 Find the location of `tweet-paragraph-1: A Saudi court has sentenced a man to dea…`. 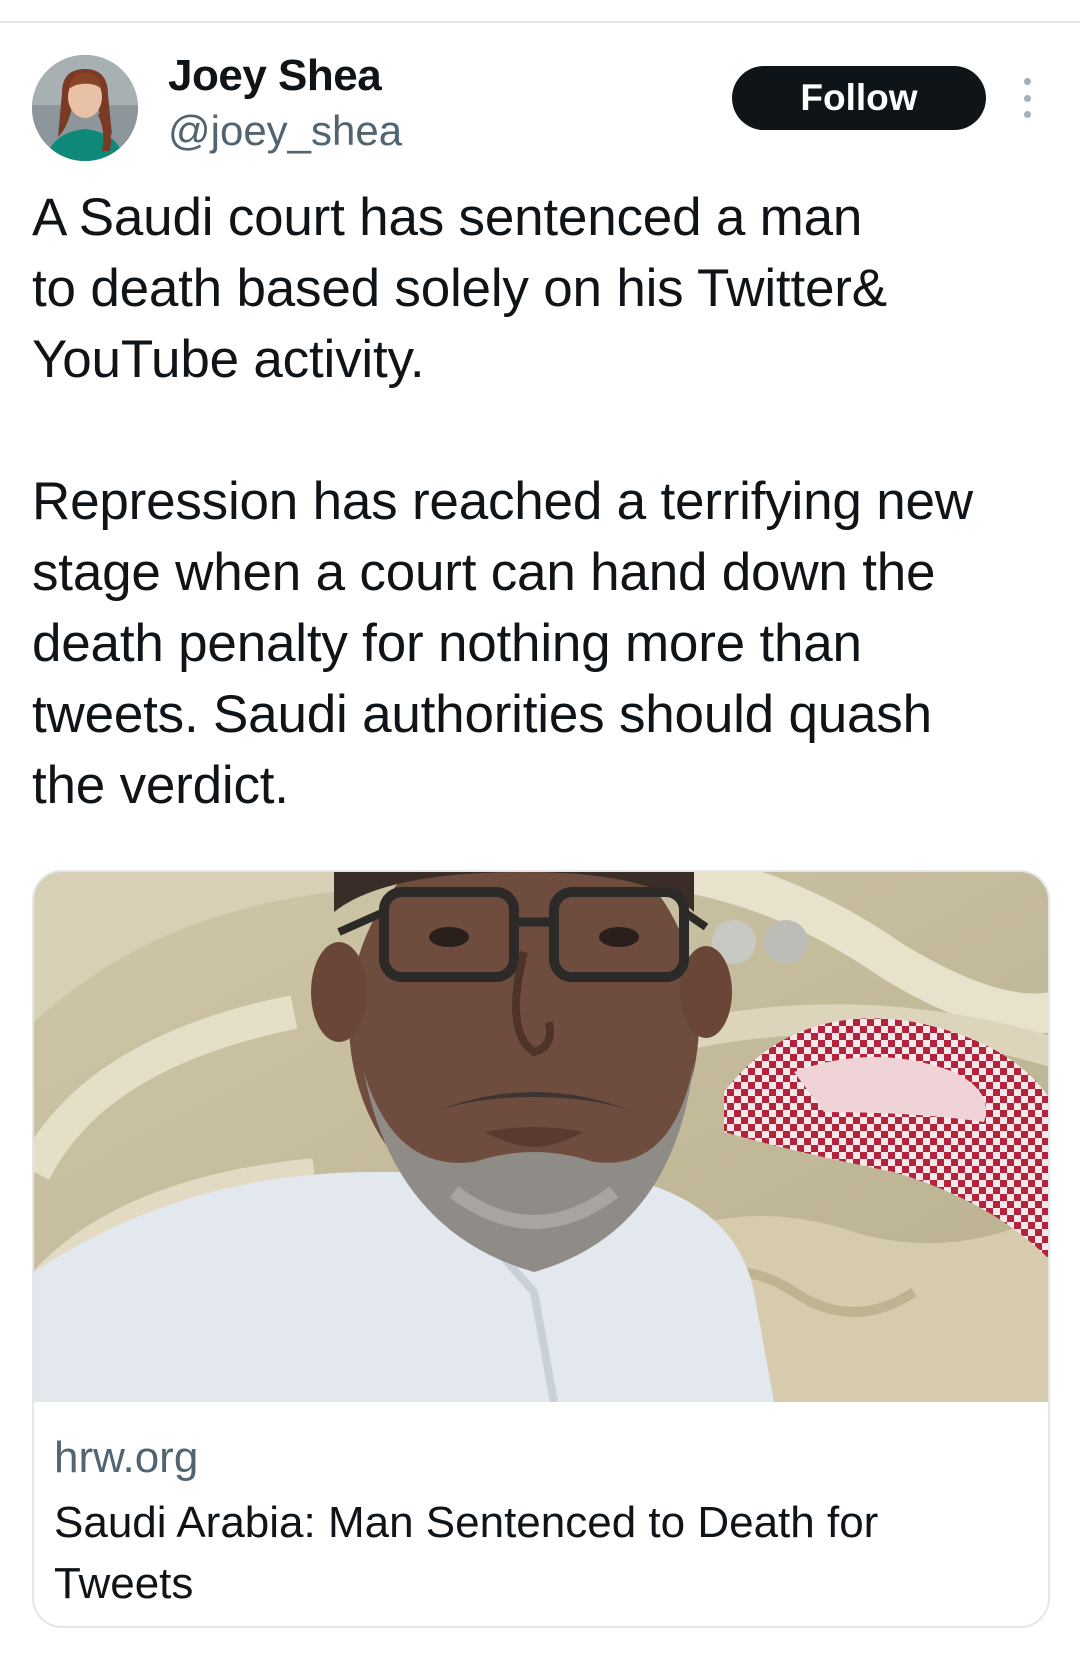

tweet-paragraph-1: A Saudi court has sentenced a man to dea… is located at coordinates (542, 288).